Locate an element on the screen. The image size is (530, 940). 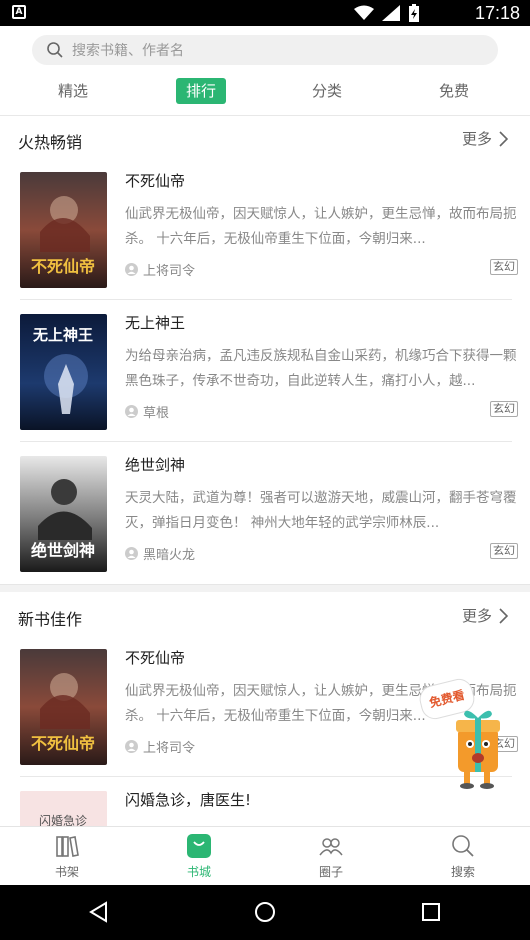
search-area: 搜索书籍、作者名 is located at coordinates (265, 49).